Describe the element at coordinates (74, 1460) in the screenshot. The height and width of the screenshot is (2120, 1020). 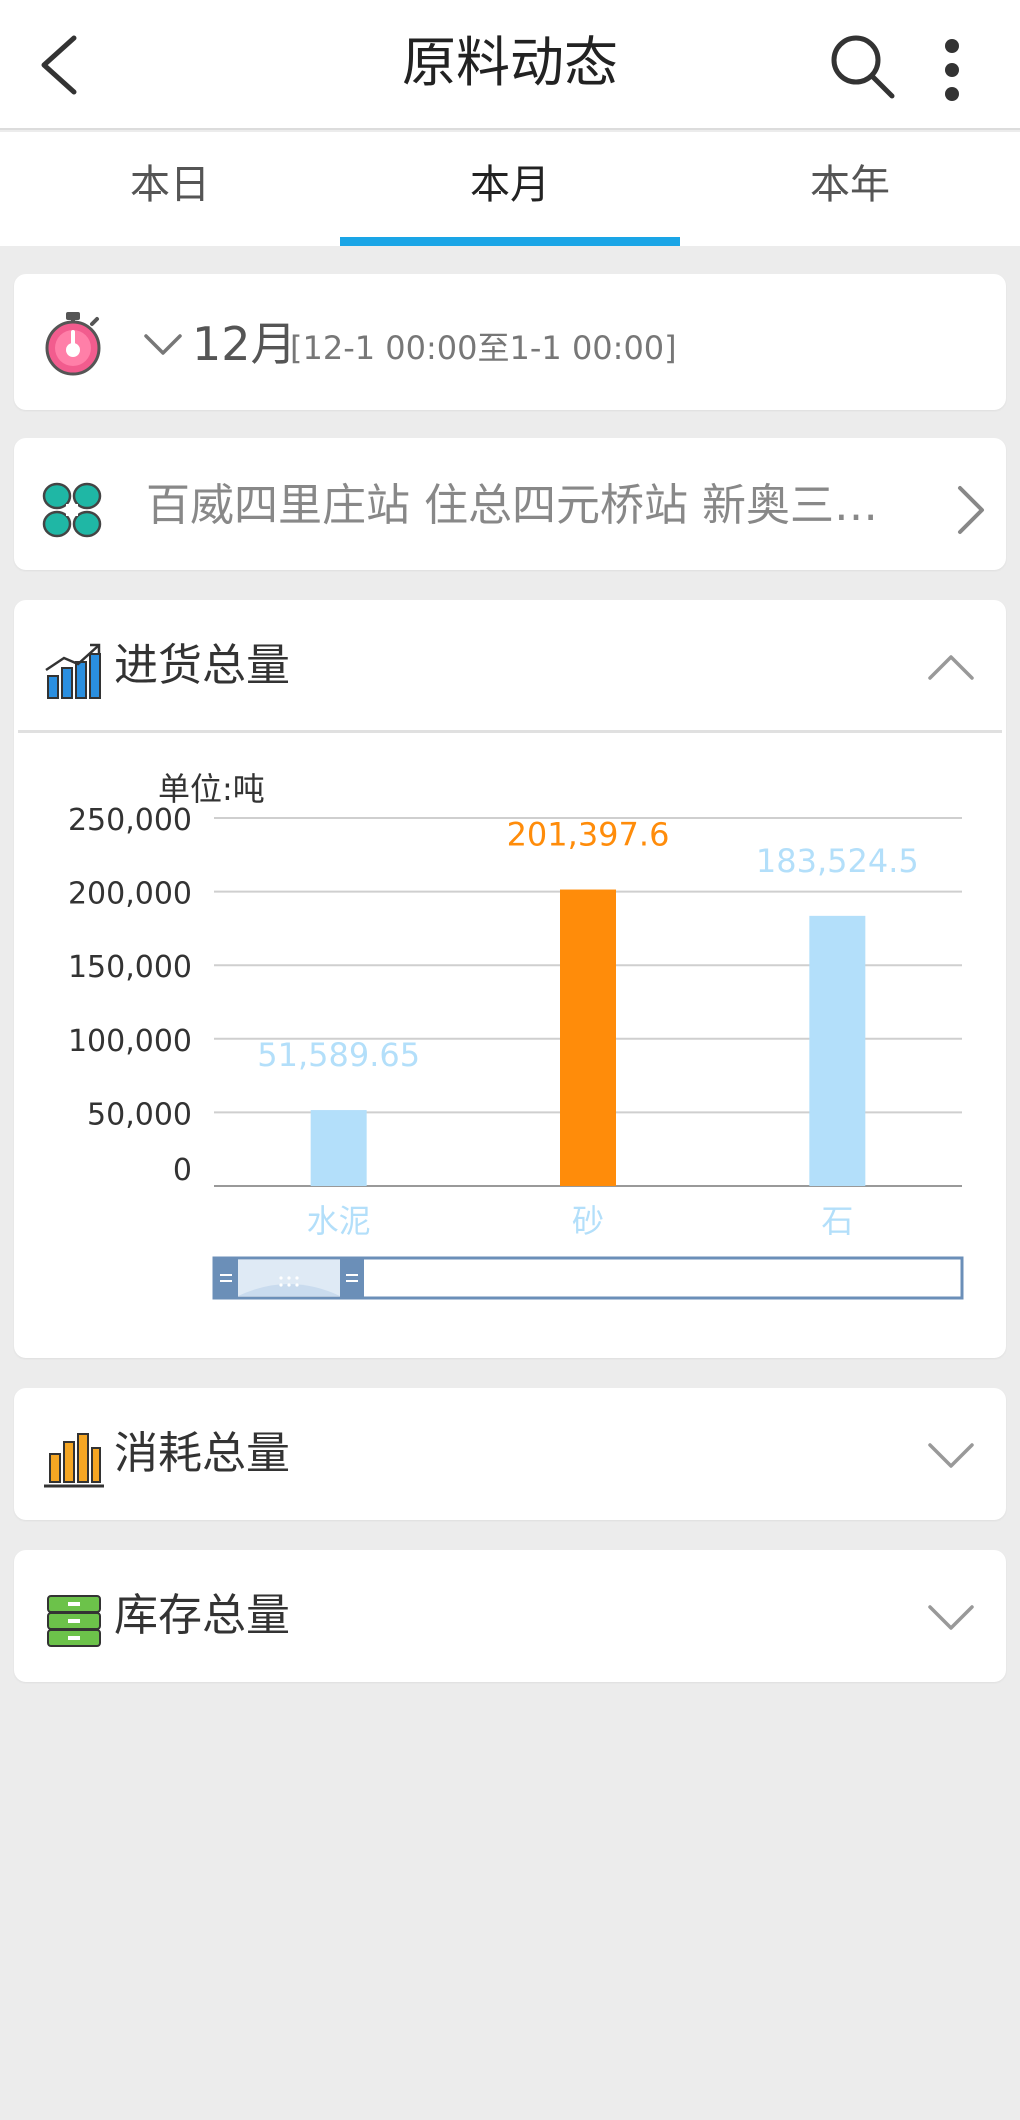
I see `bar-chart-icon` at that location.